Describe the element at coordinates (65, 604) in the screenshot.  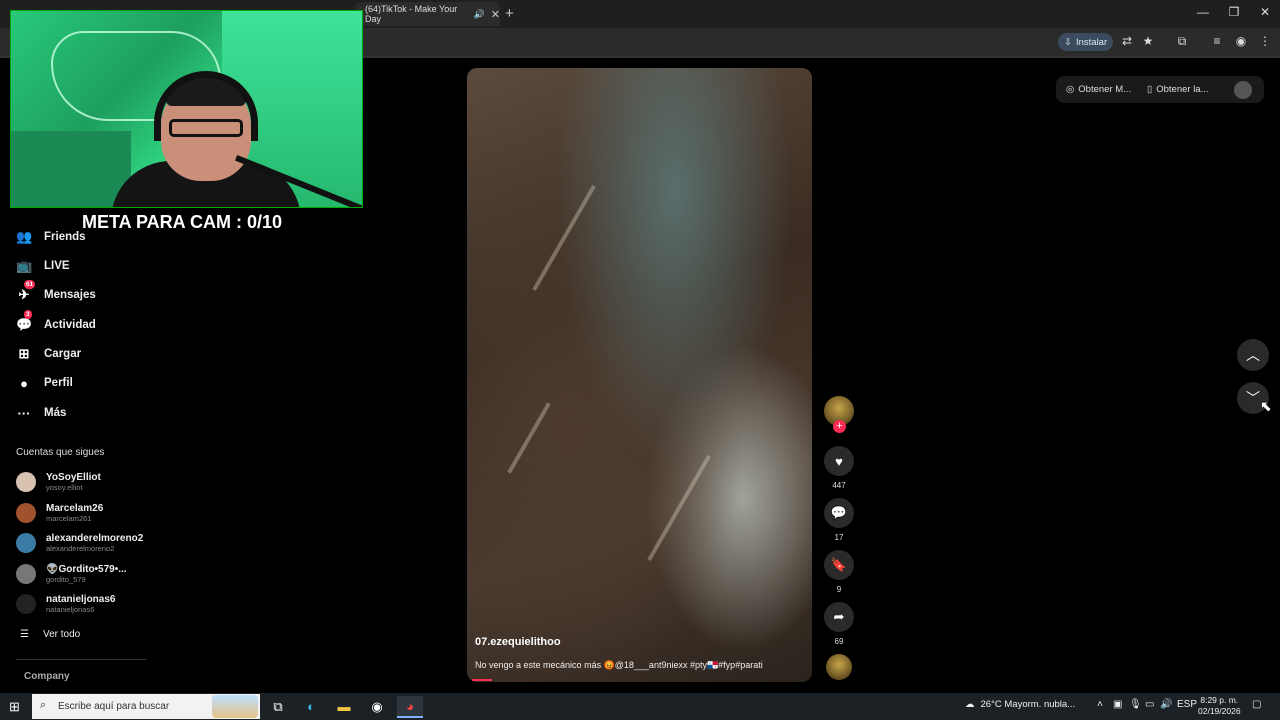
I see `followed-account: natanieljonas6 natanieljonas6` at that location.